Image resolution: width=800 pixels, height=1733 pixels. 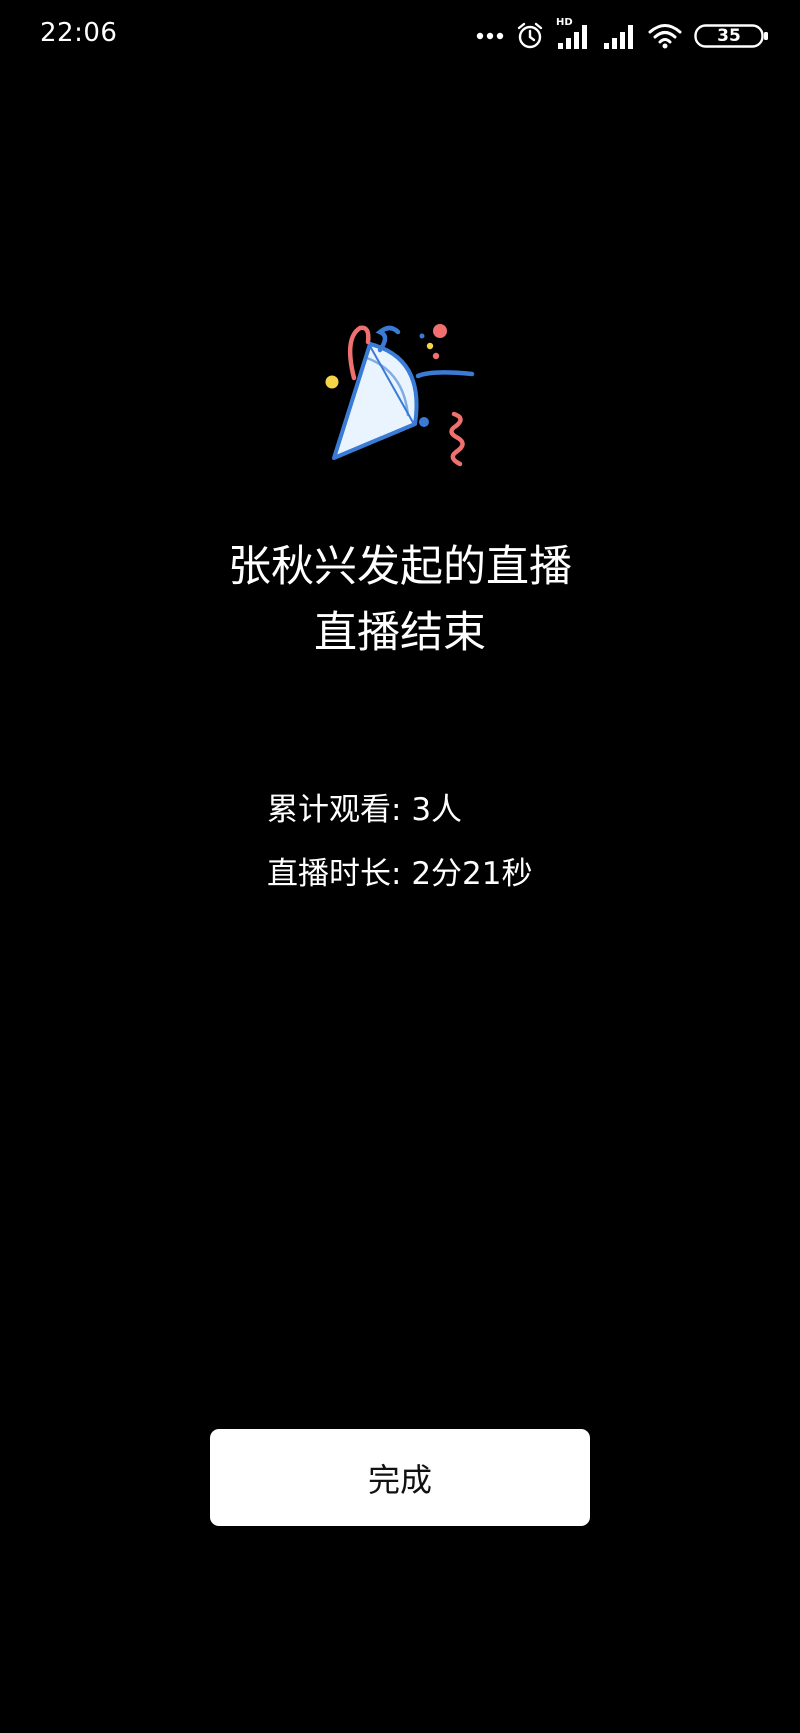 I want to click on status-time: 22:06, so click(x=79, y=33).